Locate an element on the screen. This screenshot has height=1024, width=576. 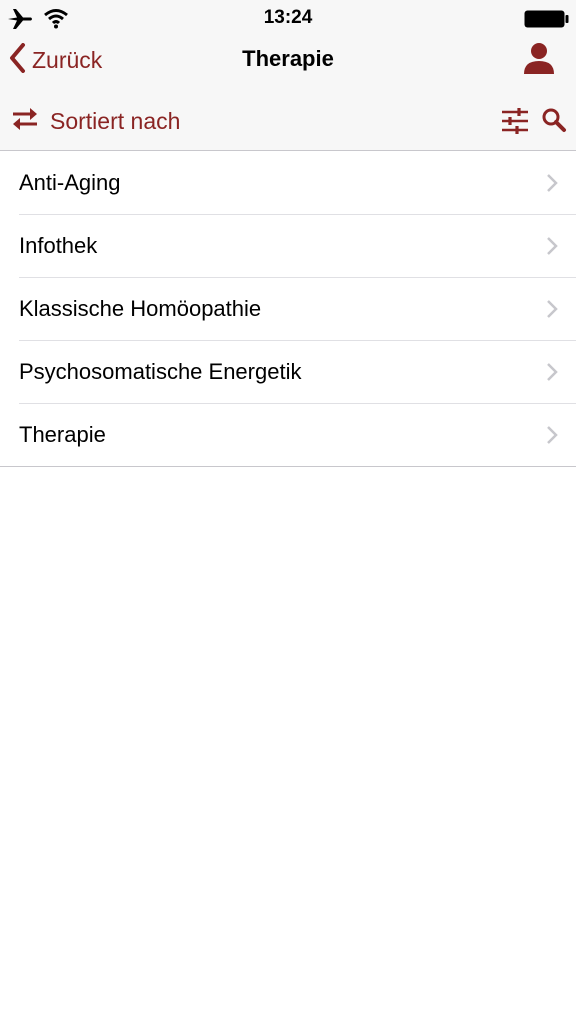
status-time: 13:24 is located at coordinates (288, 17).